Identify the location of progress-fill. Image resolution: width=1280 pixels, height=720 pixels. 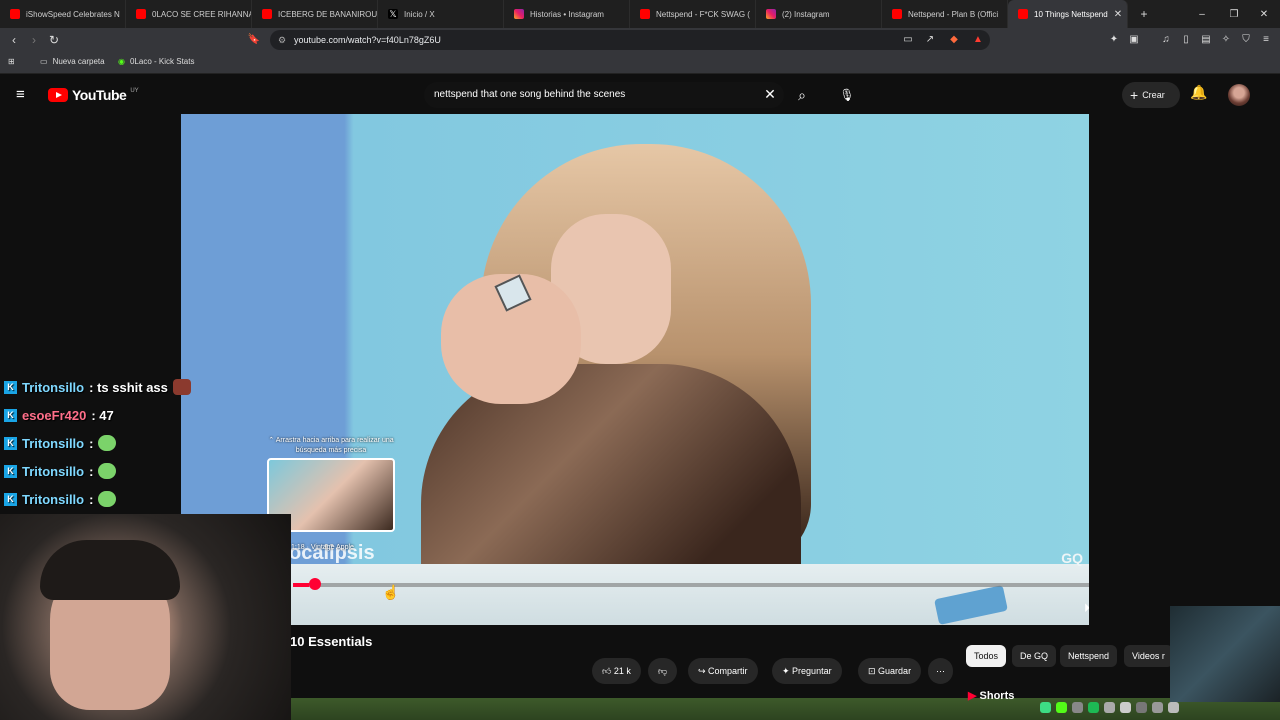
(301, 585).